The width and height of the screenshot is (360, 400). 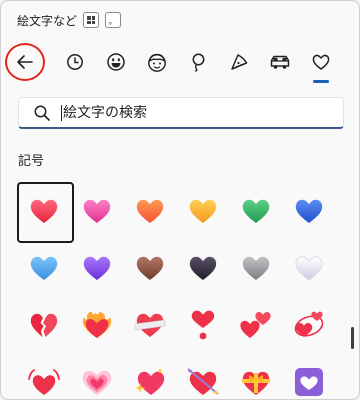 I want to click on smiley-icon, so click(x=116, y=62).